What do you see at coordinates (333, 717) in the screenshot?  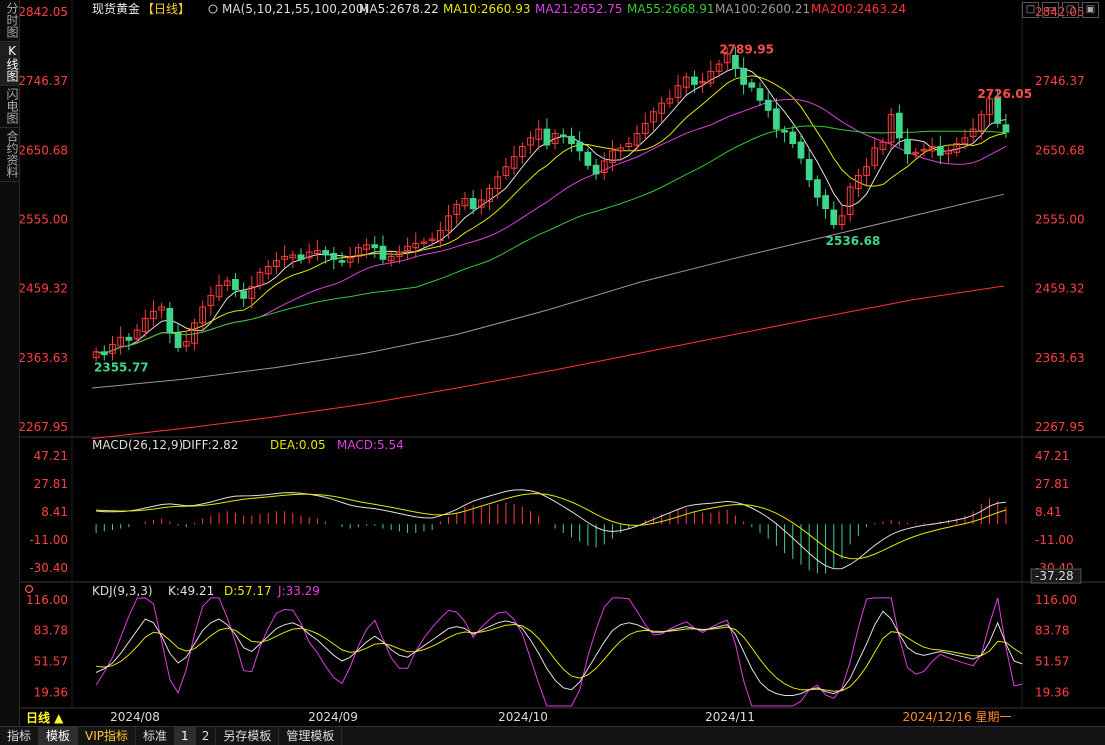 I see `date-axis-label: 2024/09` at bounding box center [333, 717].